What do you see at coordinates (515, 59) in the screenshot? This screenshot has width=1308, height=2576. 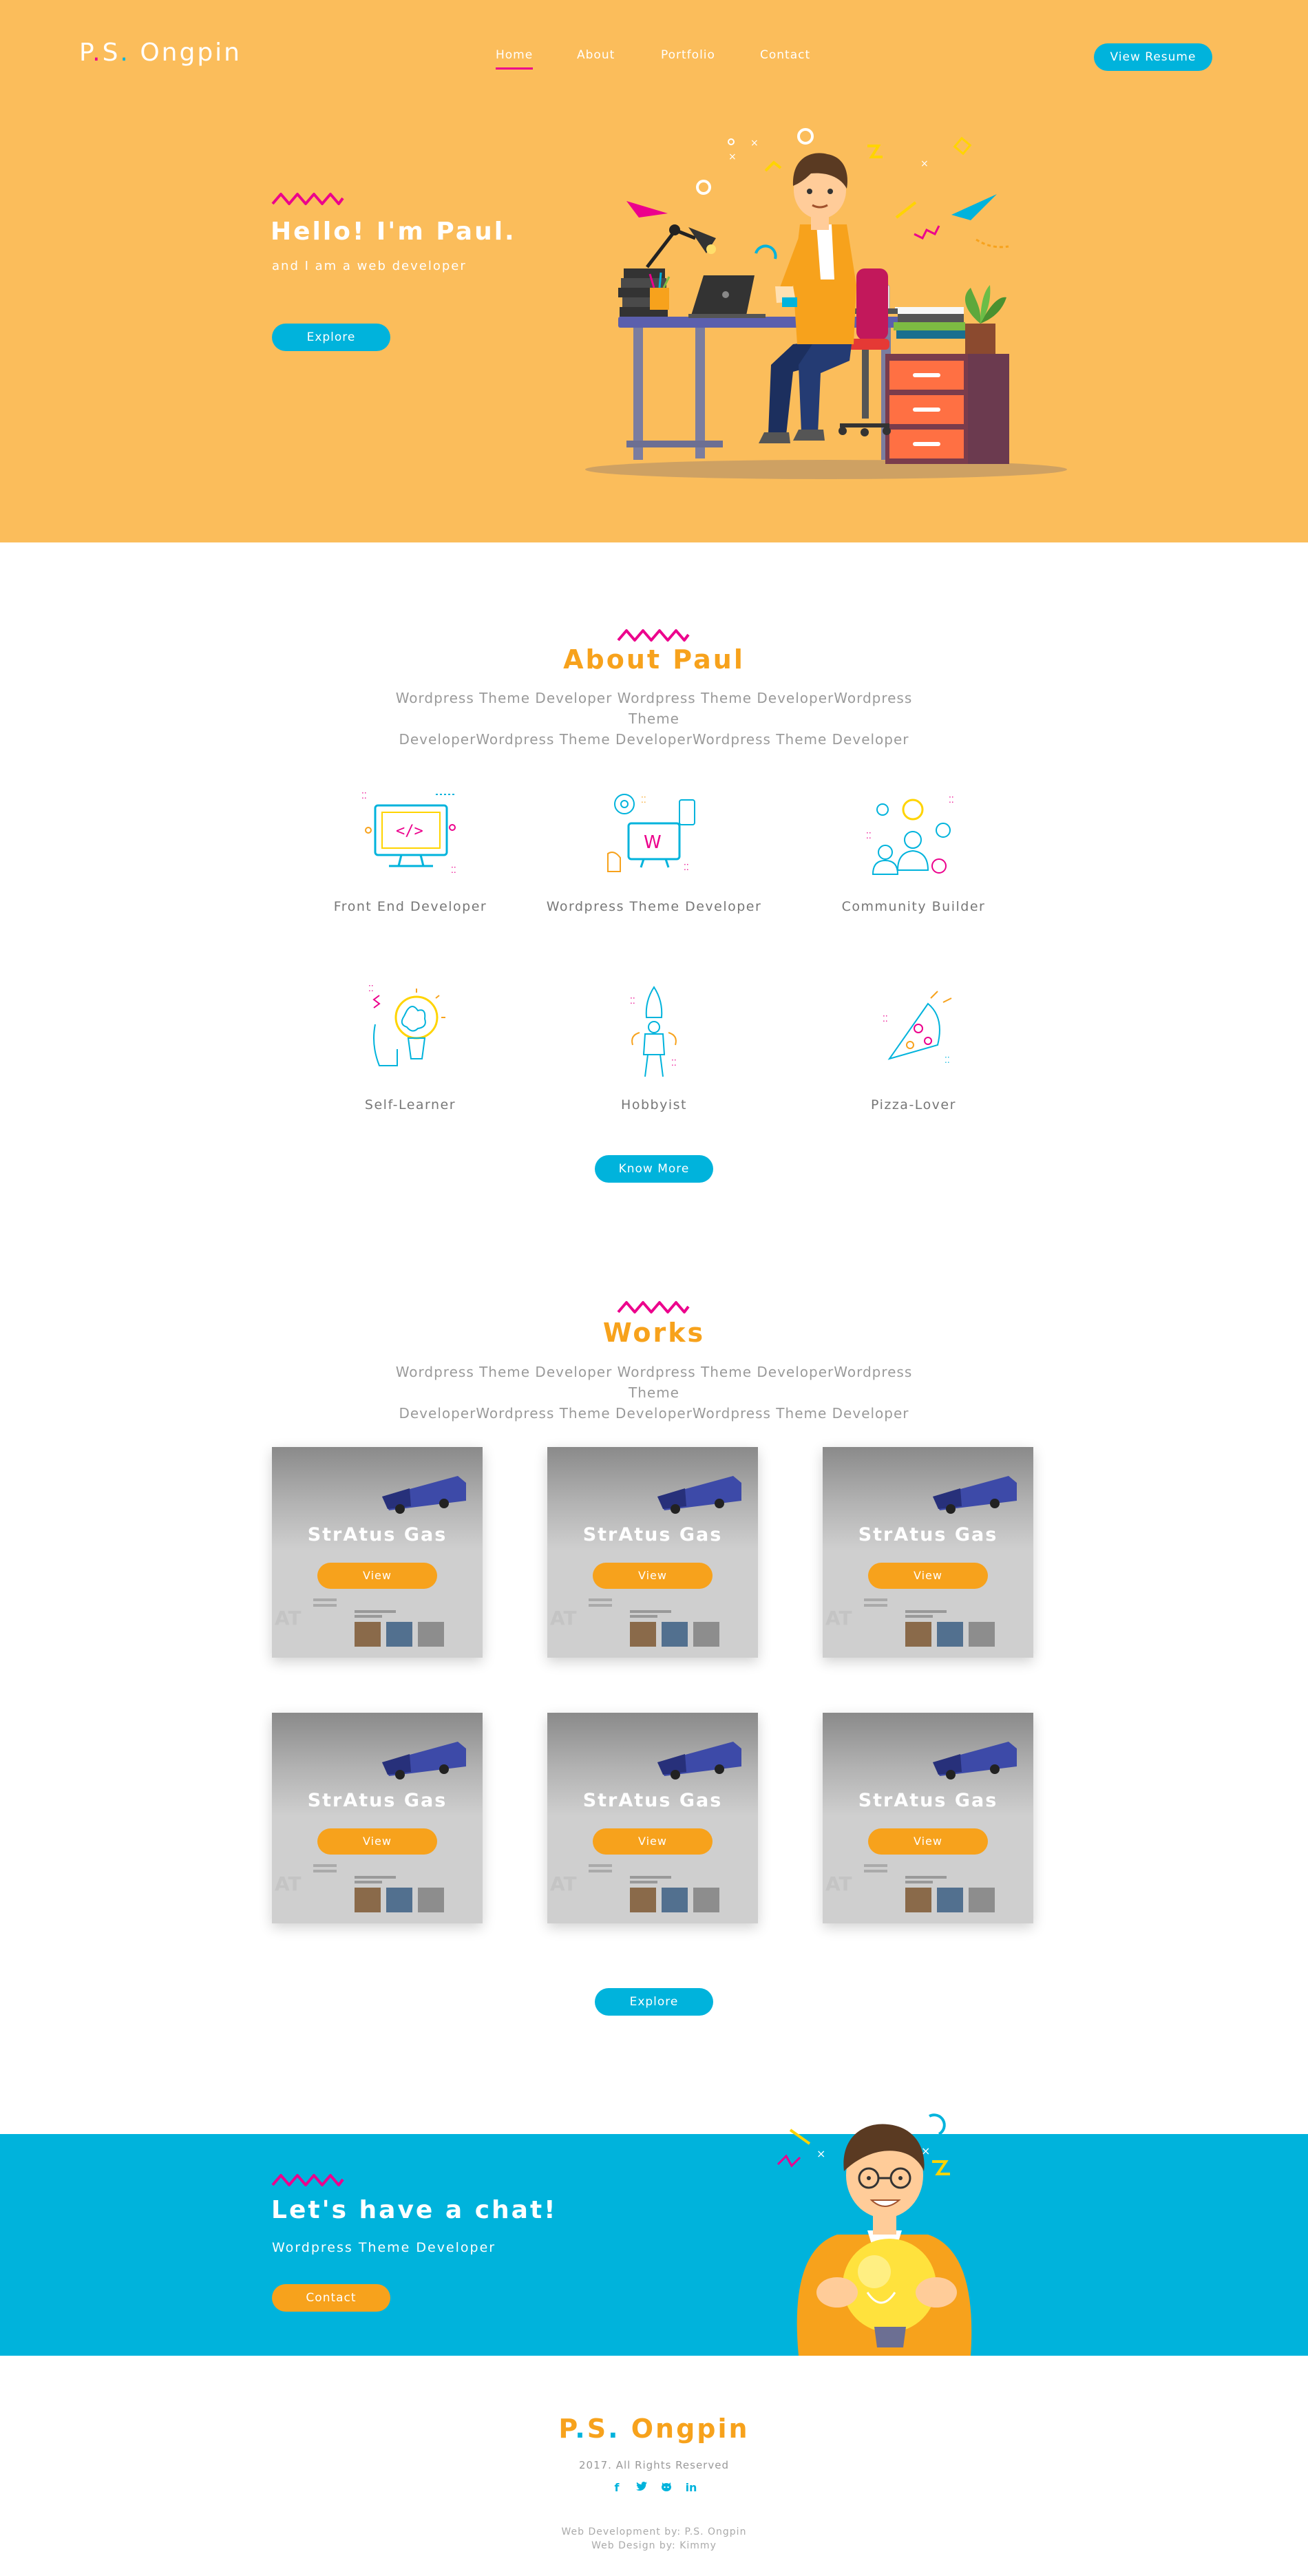 I see `nav-home: Home` at bounding box center [515, 59].